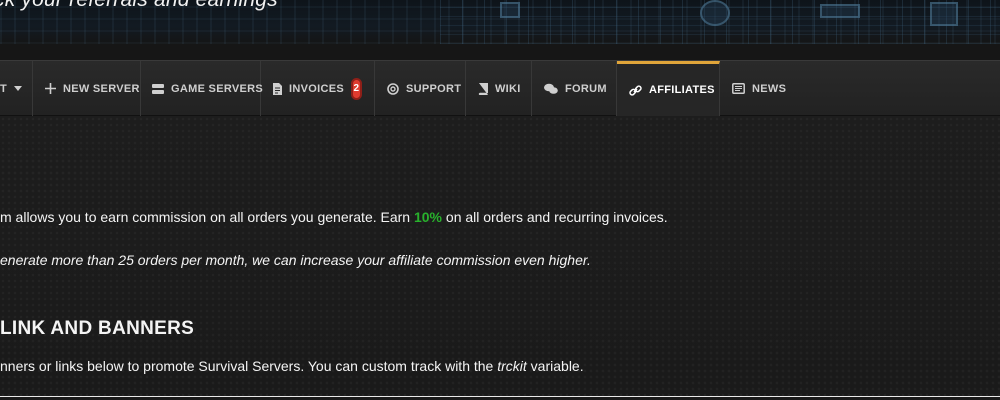  Describe the element at coordinates (50, 89) in the screenshot. I see `plus-icon` at that location.